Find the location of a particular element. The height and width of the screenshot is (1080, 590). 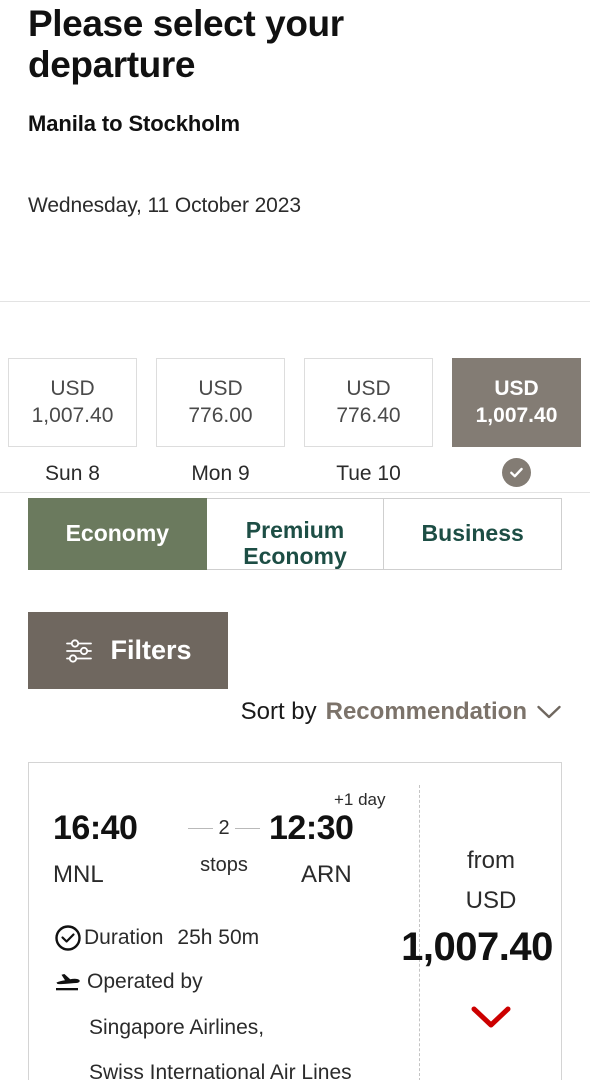

chevron-down-icon is located at coordinates (549, 712).